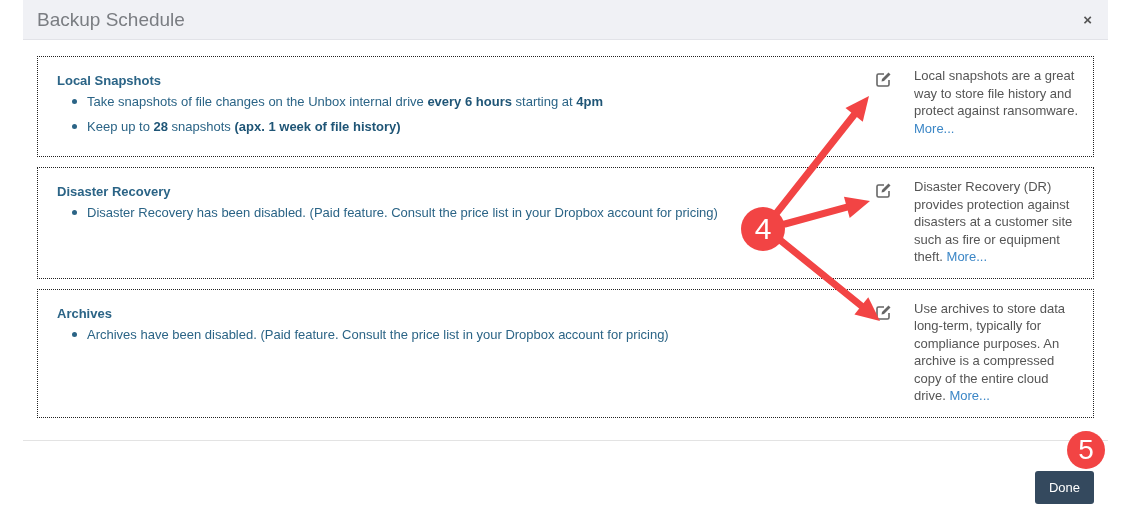  What do you see at coordinates (84, 313) in the screenshot?
I see `section-title: Archives` at bounding box center [84, 313].